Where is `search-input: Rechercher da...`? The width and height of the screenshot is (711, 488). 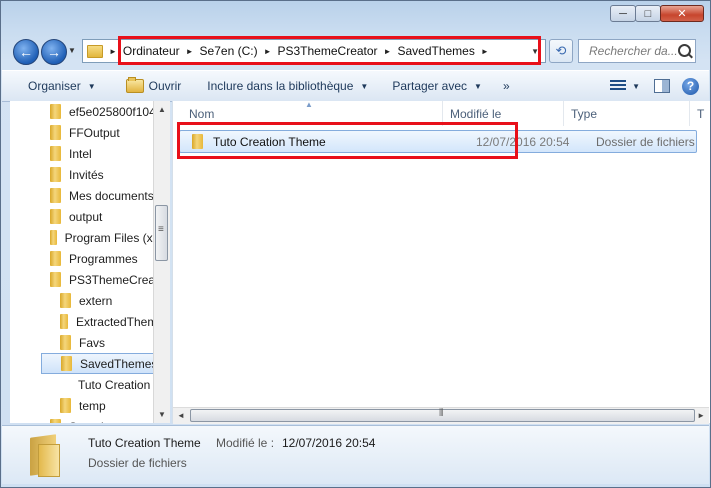
search-input: Rechercher da... is located at coordinates (637, 51).